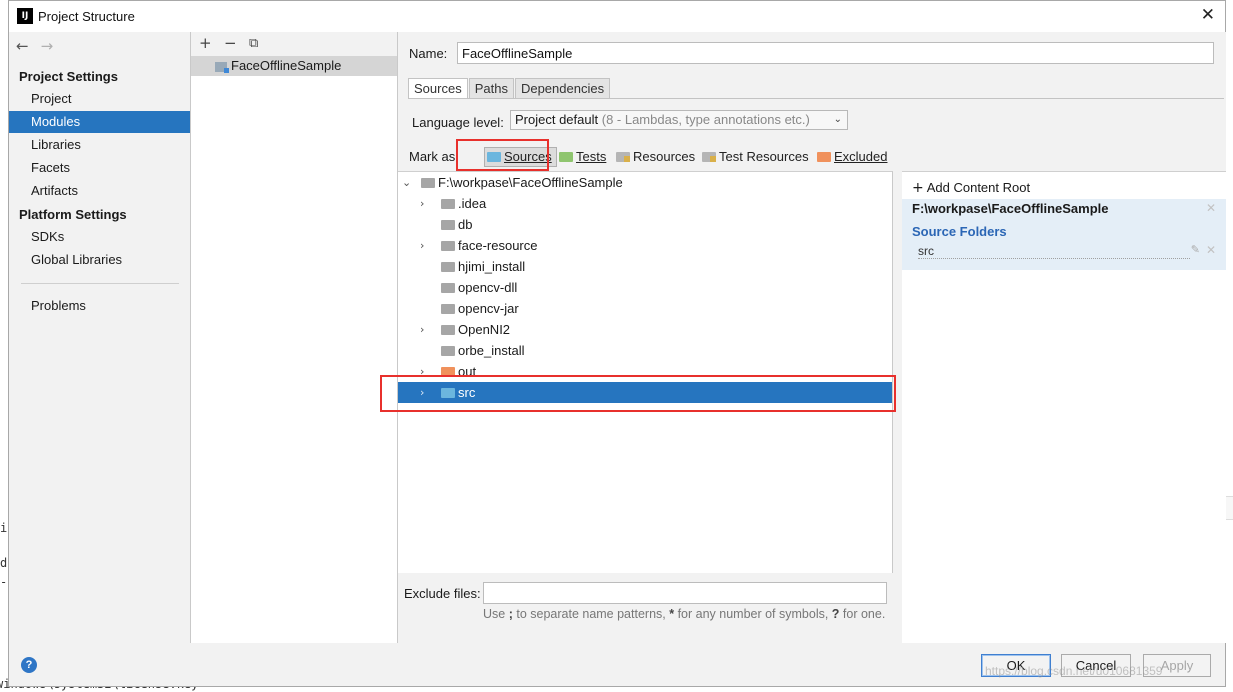  Describe the element at coordinates (1064, 208) in the screenshot. I see `content-root-path: F:\workpase\FaceOfflineSample ✕` at that location.